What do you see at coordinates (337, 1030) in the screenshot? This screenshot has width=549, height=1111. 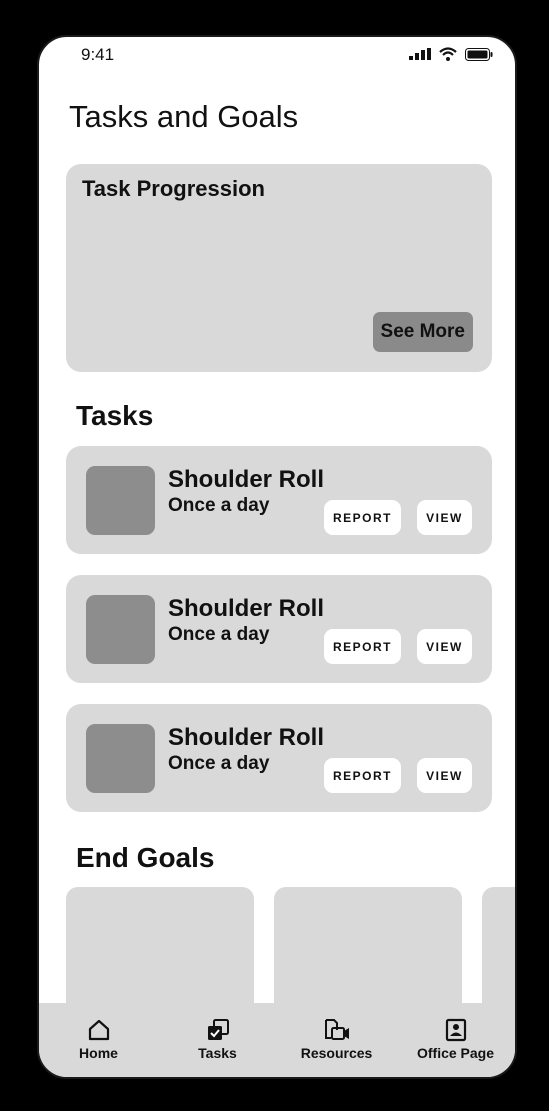 I see `resources-icon` at bounding box center [337, 1030].